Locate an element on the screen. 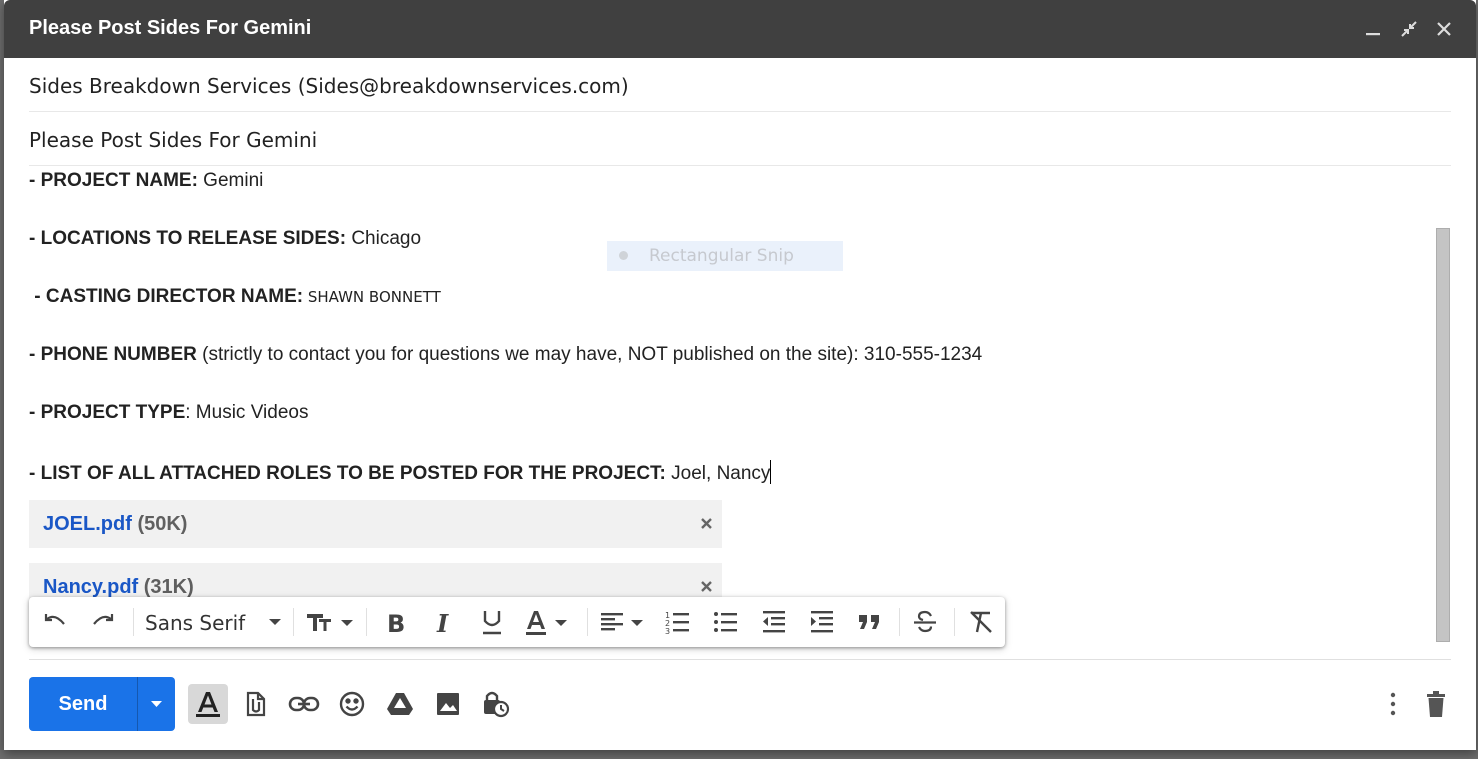 Image resolution: width=1478 pixels, height=759 pixels. send-options-button is located at coordinates (156, 704).